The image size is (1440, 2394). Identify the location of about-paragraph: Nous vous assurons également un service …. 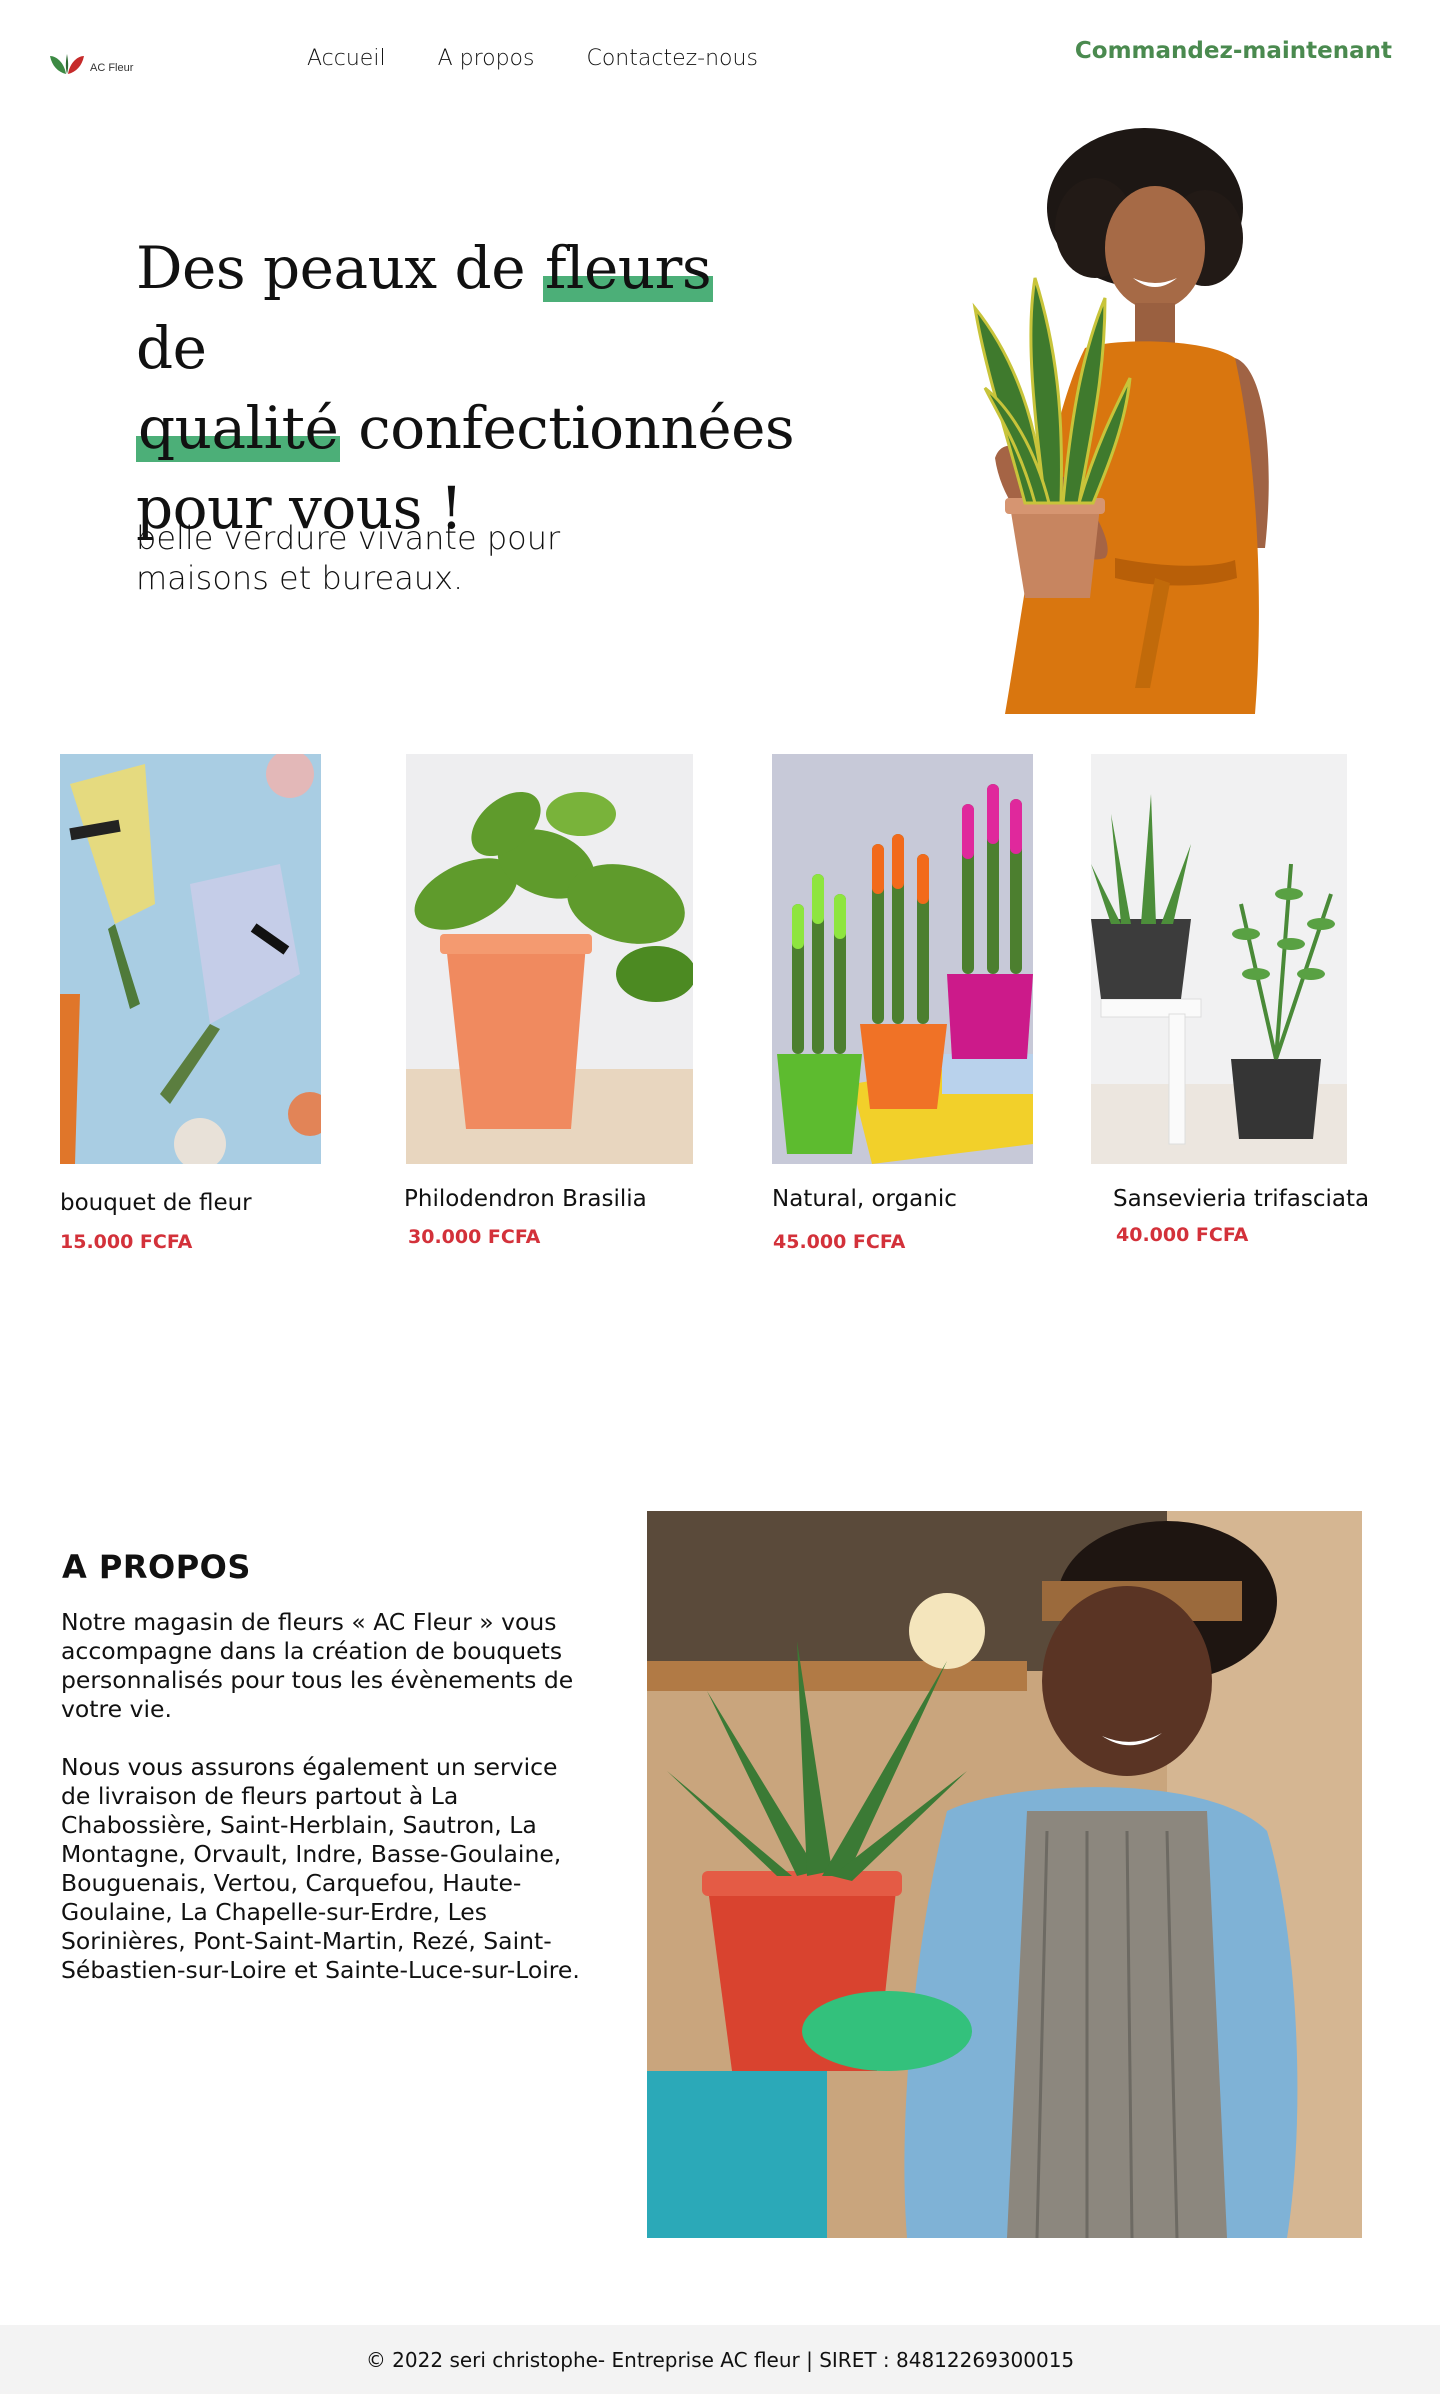
(320, 1868).